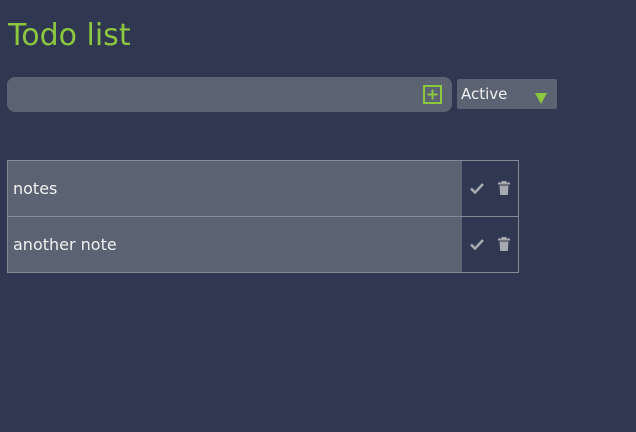 This screenshot has width=636, height=432. What do you see at coordinates (541, 96) in the screenshot?
I see `triangle-down-icon` at bounding box center [541, 96].